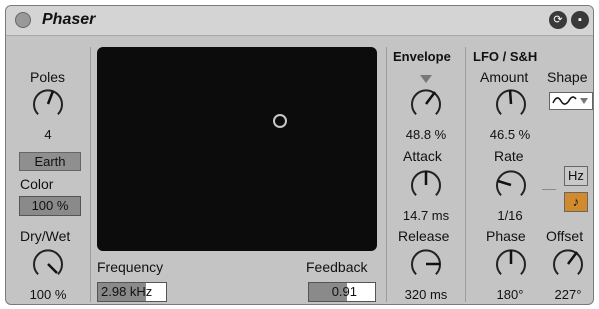 Image resolution: width=599 pixels, height=309 pixels. I want to click on lfo-header: LFO / S&H, so click(505, 56).